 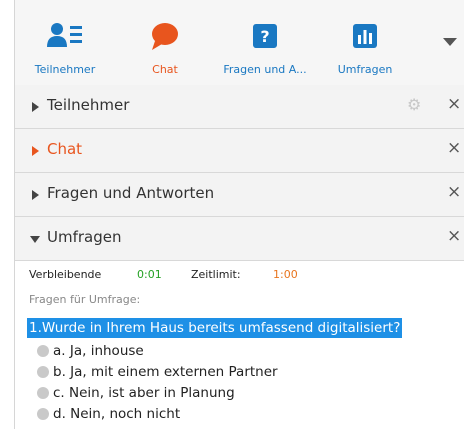 I want to click on poll-option-label: b. Ja, mit einem externen Partner, so click(x=165, y=372).